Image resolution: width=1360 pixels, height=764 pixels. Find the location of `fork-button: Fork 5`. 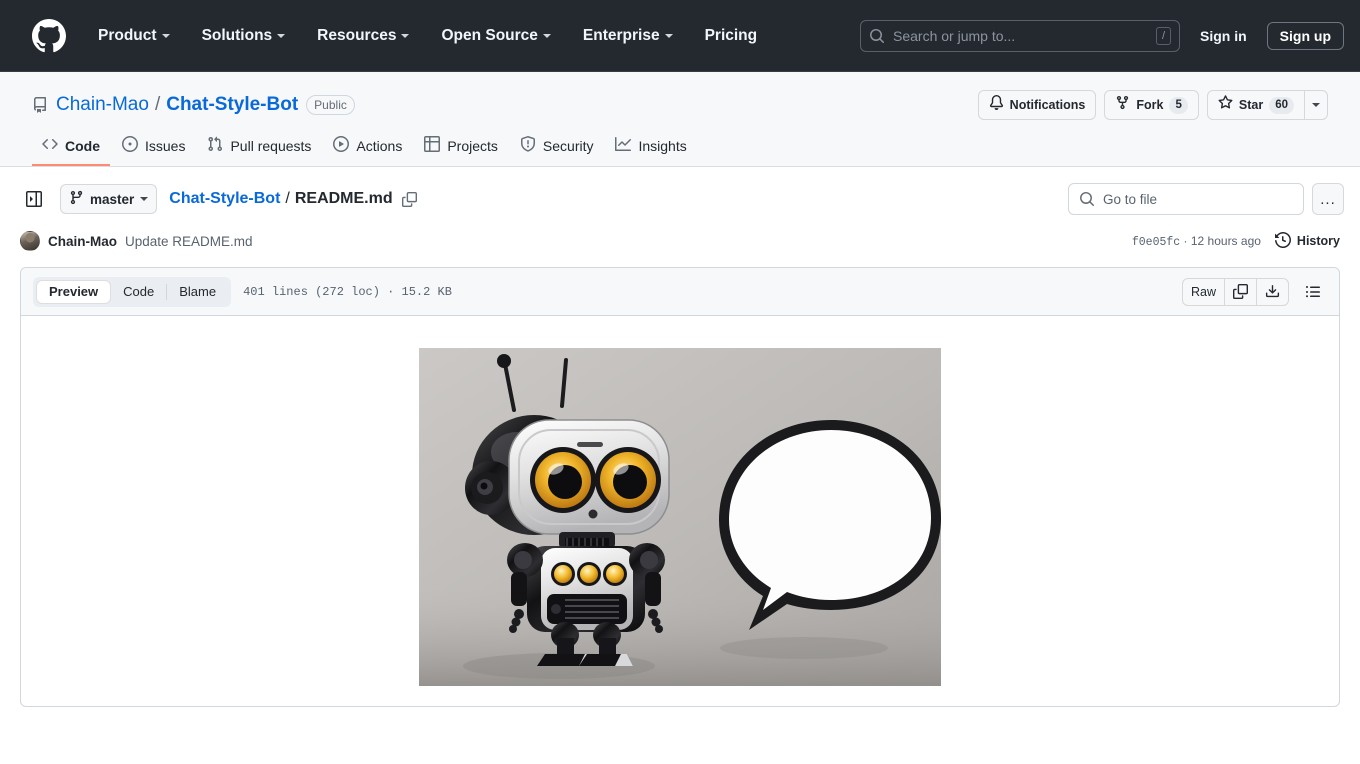

fork-button: Fork 5 is located at coordinates (1151, 105).